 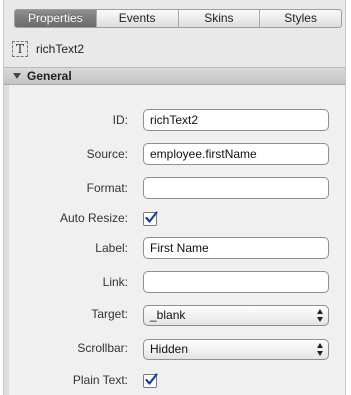 I want to click on target-label: Target:, so click(x=109, y=314).